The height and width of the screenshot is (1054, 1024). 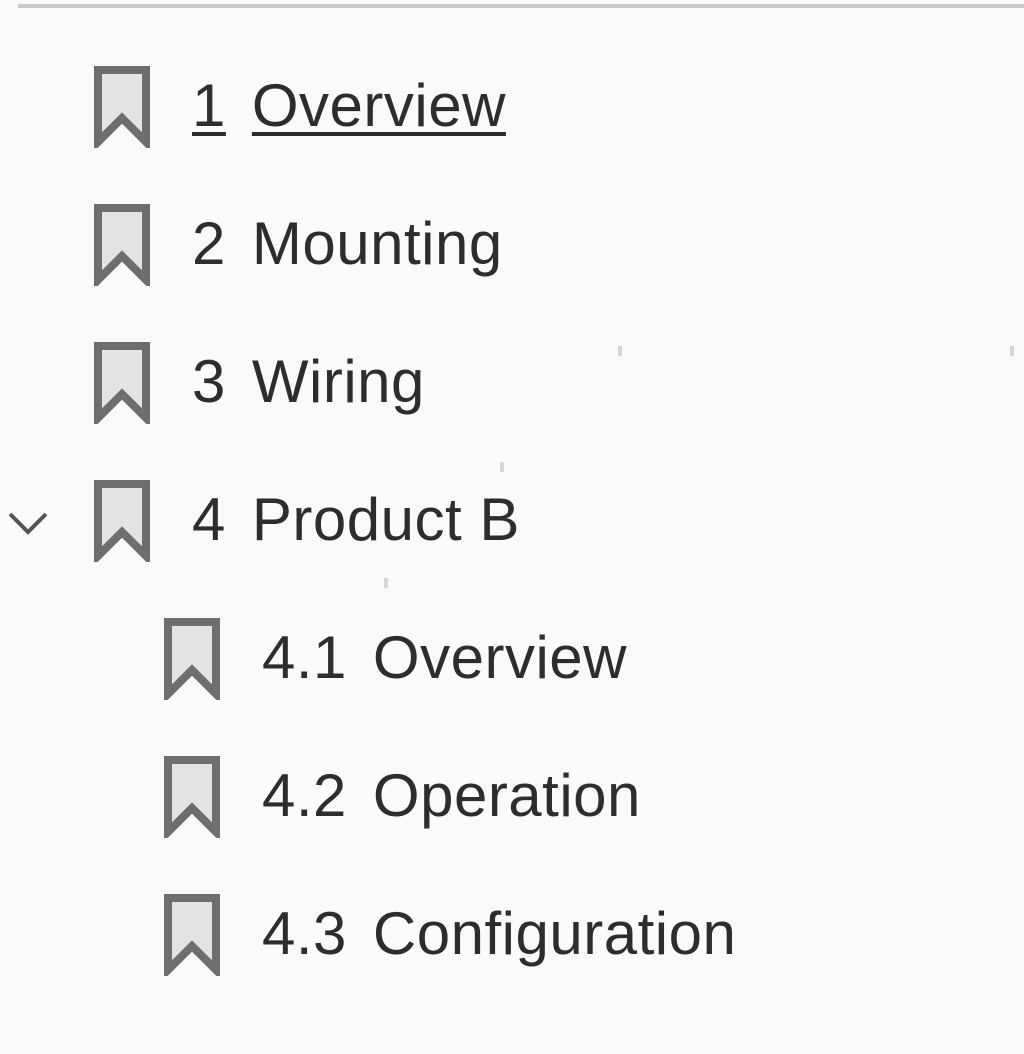 I want to click on bookmark-item-3-wiring: 3 Wiring, so click(x=258, y=382).